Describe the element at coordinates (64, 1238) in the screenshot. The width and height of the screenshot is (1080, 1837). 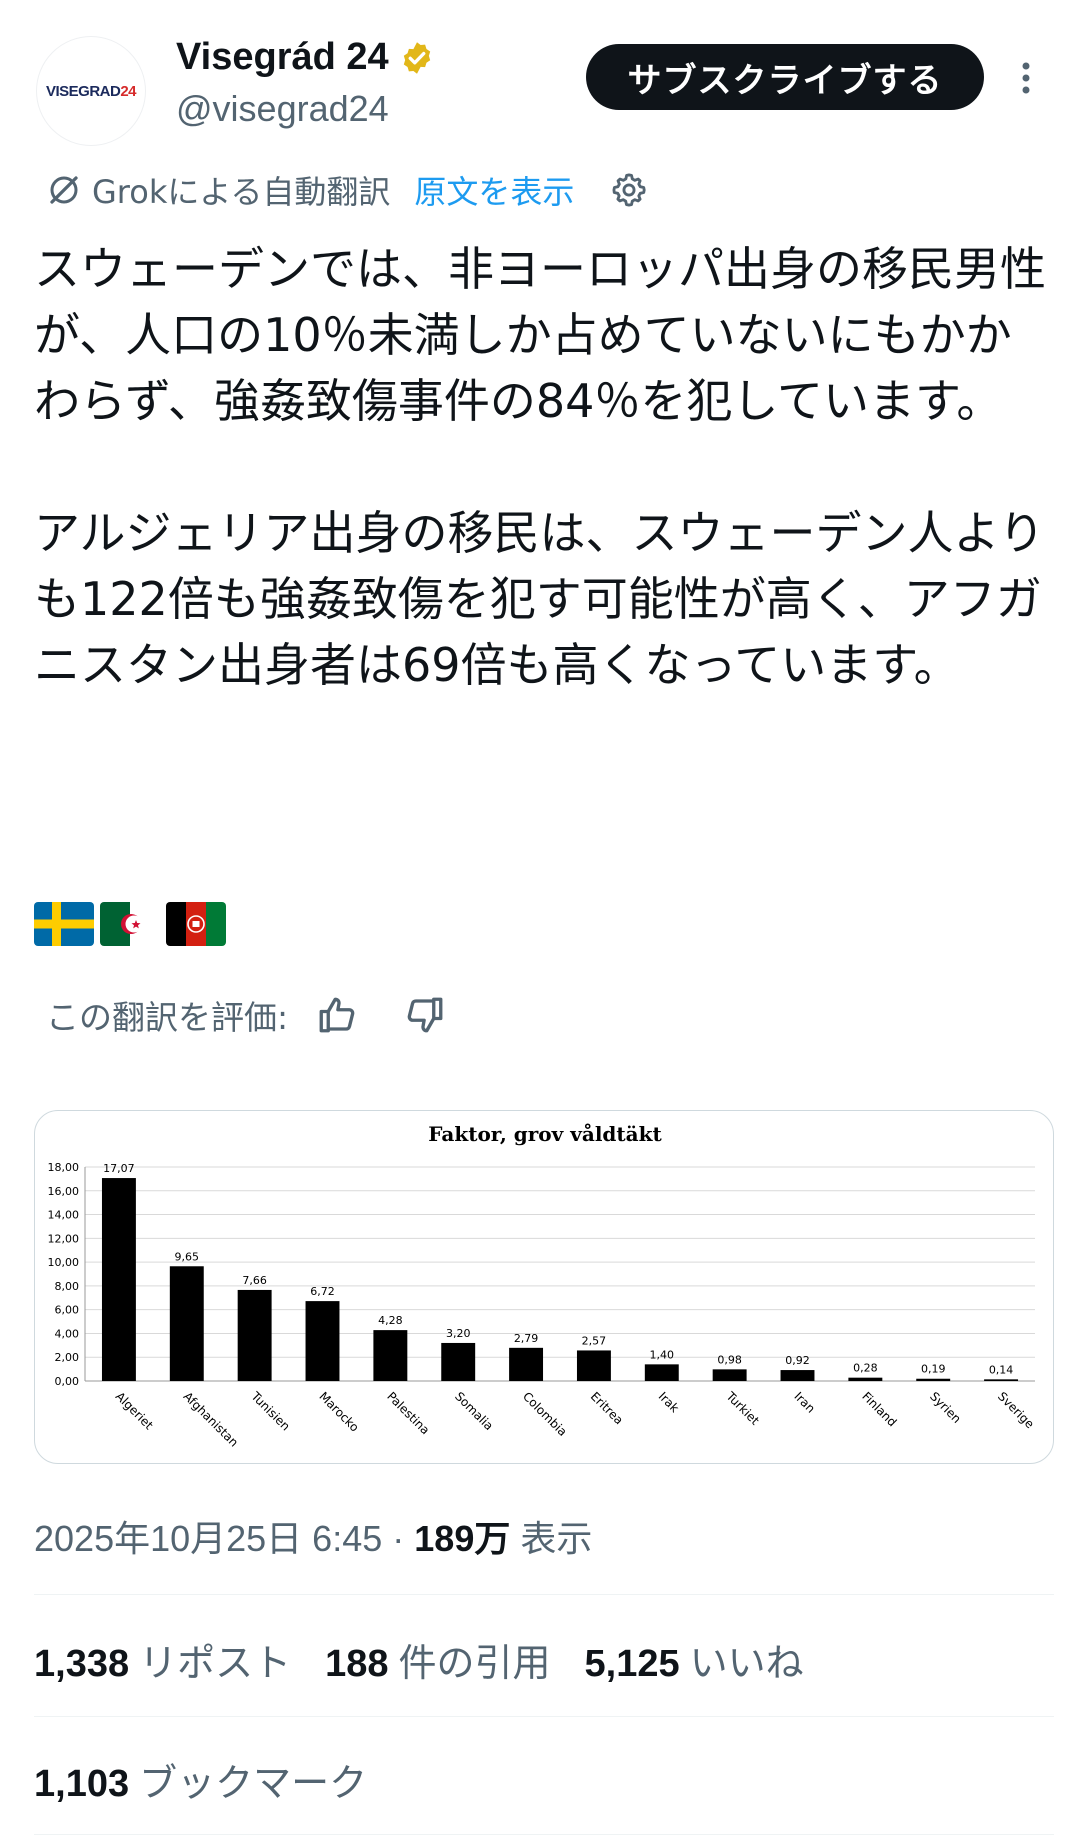
I see `y-tick-label: 12,00` at that location.